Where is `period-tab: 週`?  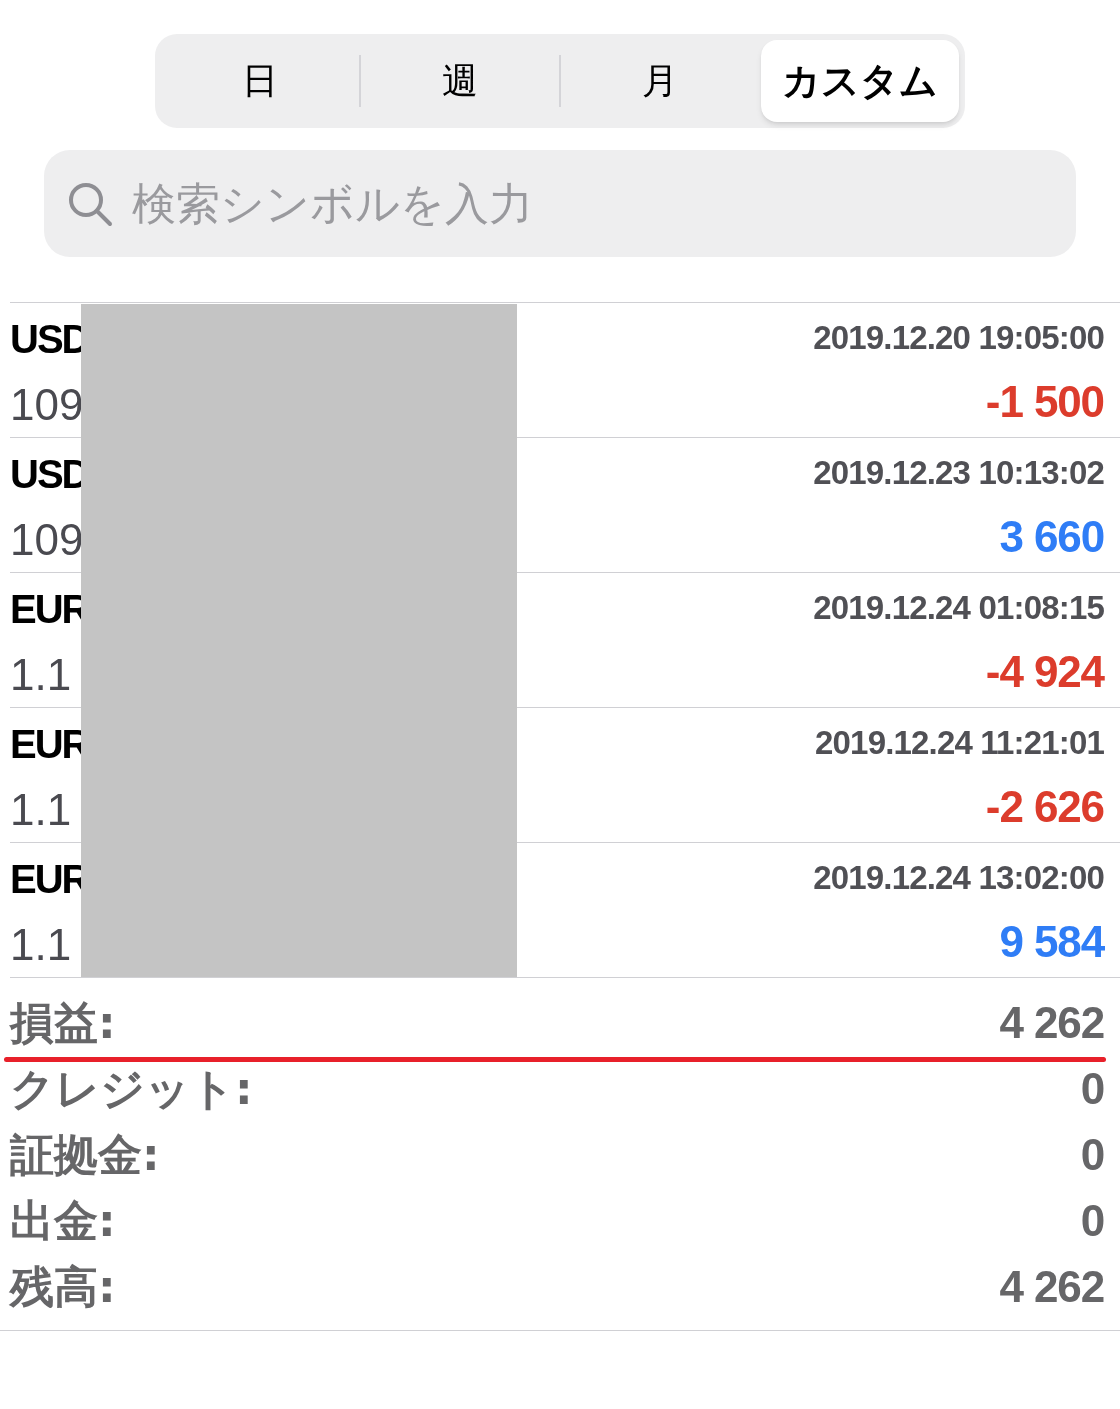 period-tab: 週 is located at coordinates (460, 81).